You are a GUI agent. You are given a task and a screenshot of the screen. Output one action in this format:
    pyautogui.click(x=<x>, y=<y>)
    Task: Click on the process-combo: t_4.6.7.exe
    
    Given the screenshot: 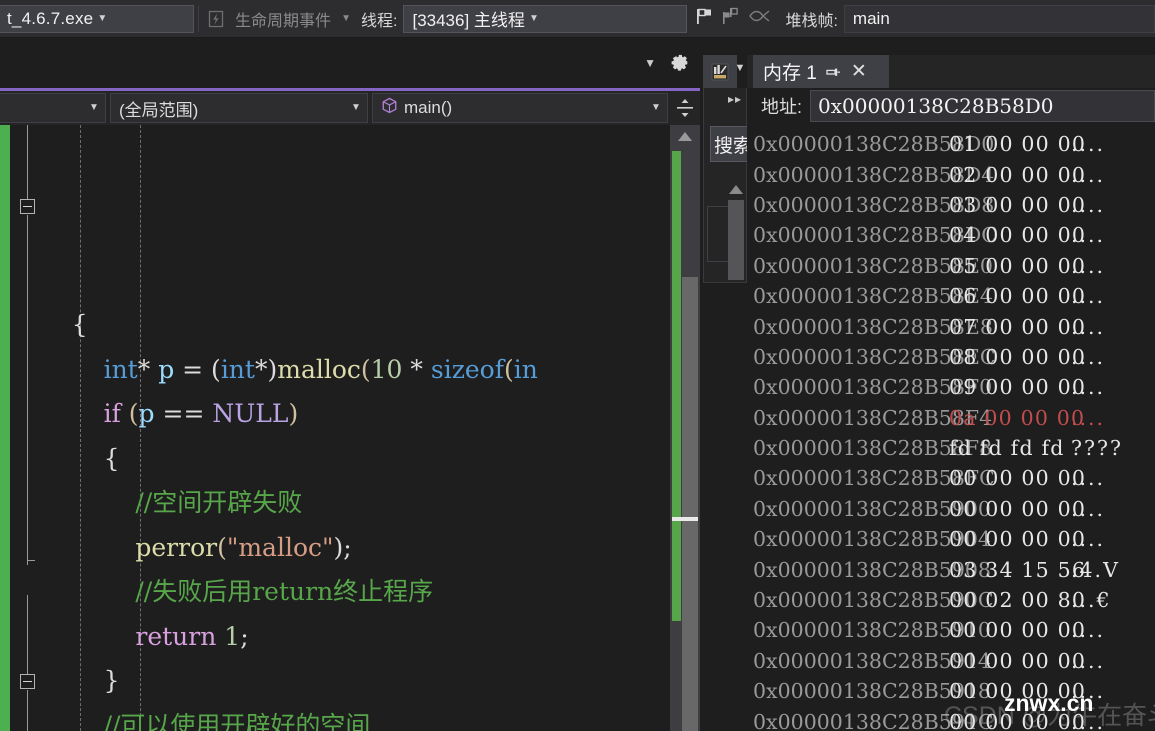 What is the action you would take?
    pyautogui.click(x=97, y=18)
    